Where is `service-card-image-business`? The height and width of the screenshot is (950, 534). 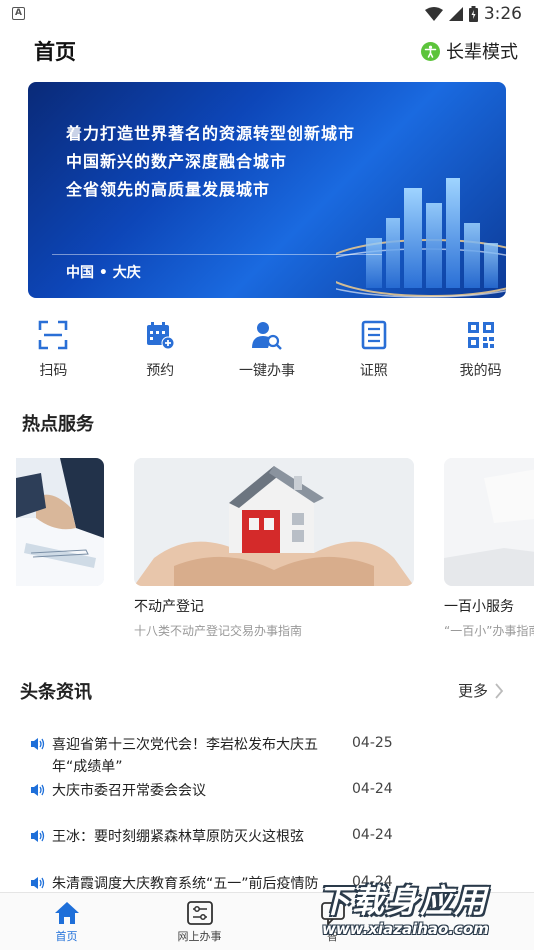 service-card-image-business is located at coordinates (60, 522).